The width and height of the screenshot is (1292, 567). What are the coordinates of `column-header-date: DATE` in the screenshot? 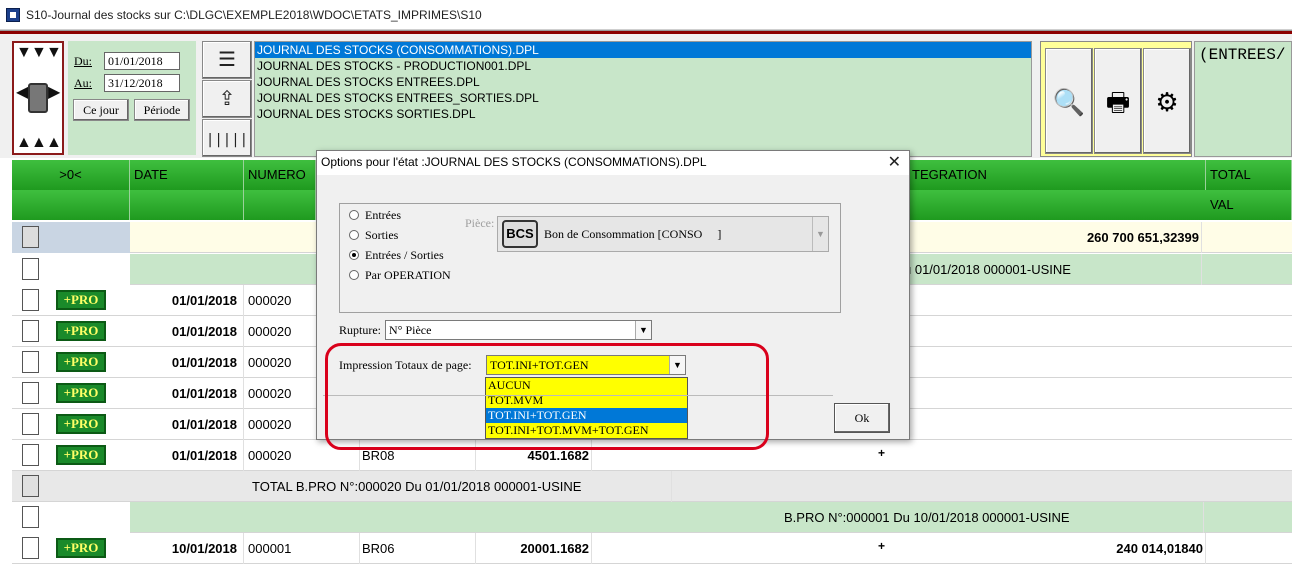 It's located at (187, 175).